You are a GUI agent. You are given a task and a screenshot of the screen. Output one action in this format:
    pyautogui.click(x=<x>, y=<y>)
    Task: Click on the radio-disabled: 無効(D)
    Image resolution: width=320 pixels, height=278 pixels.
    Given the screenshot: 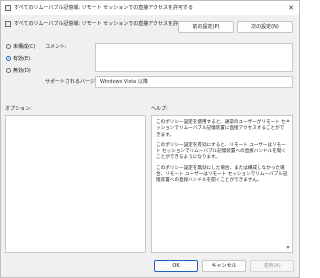 What is the action you would take?
    pyautogui.click(x=18, y=71)
    